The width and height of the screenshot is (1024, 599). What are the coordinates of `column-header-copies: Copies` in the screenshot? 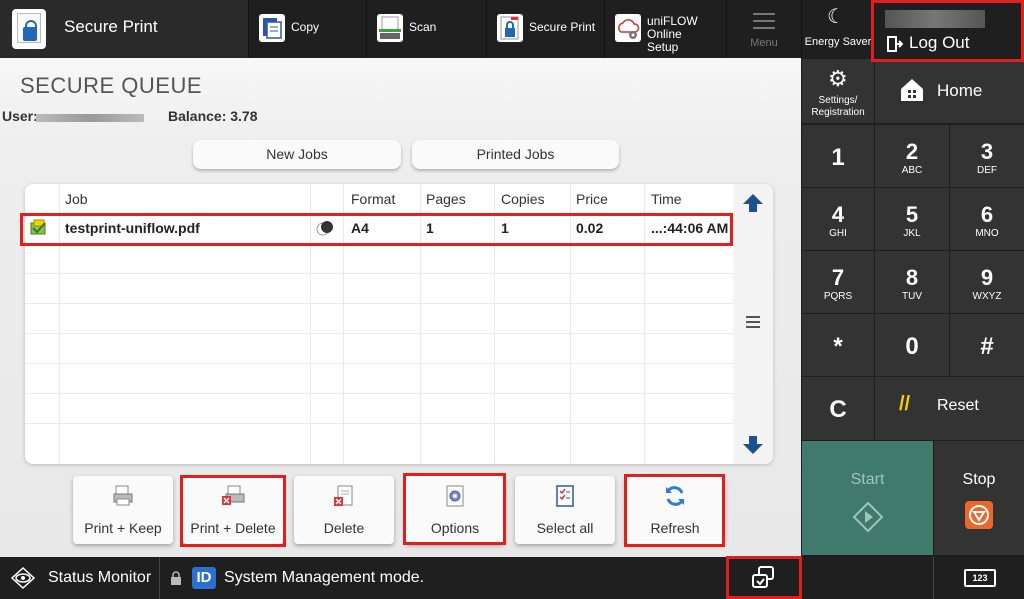 It's located at (523, 199).